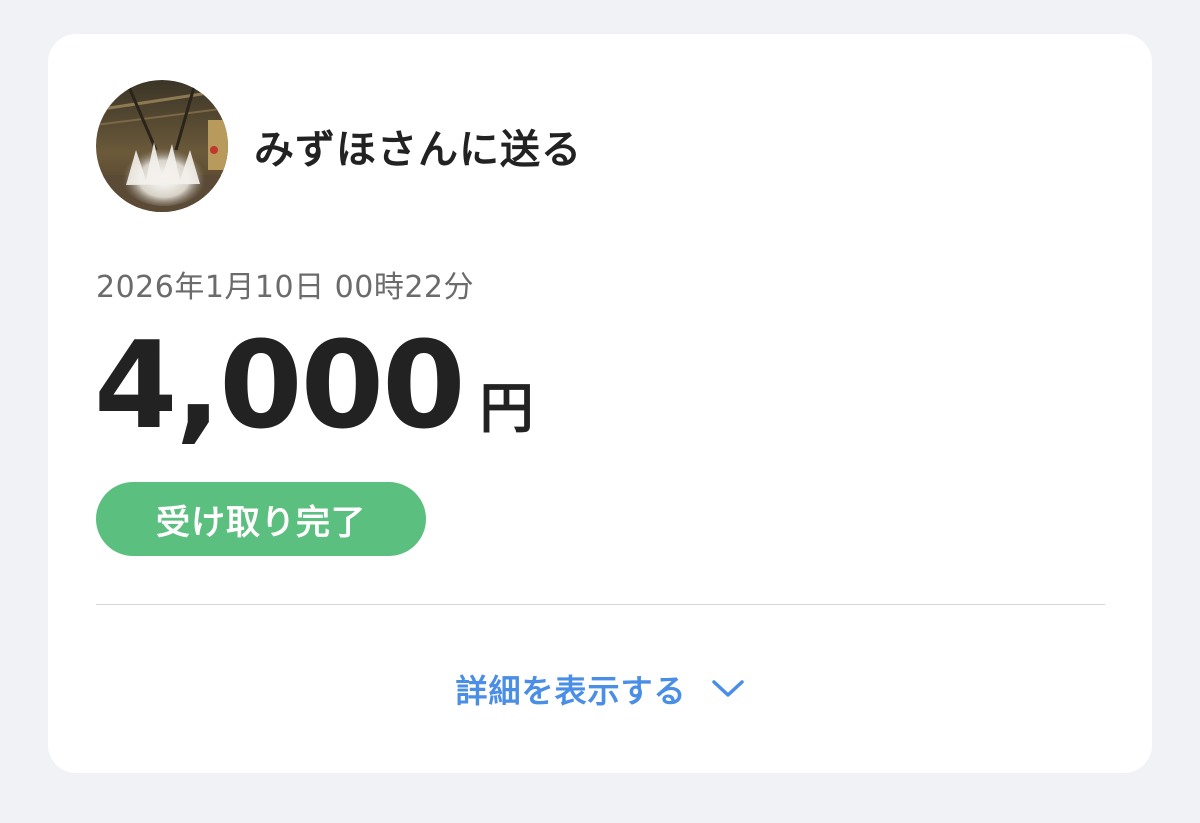  I want to click on recipient-title: みずほさんに送る, so click(418, 150).